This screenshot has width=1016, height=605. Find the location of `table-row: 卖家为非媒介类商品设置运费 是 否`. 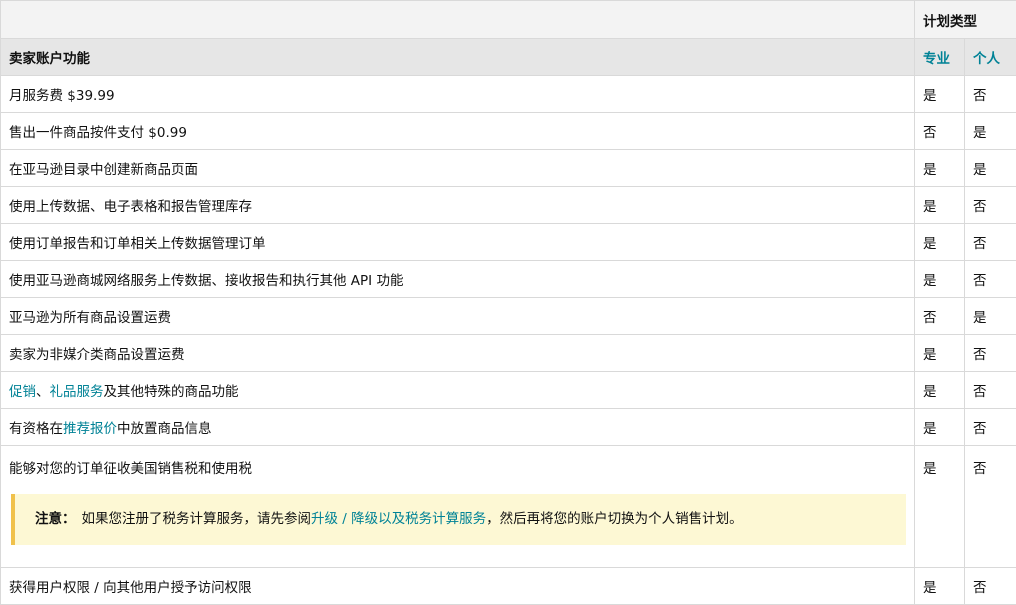

table-row: 卖家为非媒介类商品设置运费 是 否 is located at coordinates (508, 353).